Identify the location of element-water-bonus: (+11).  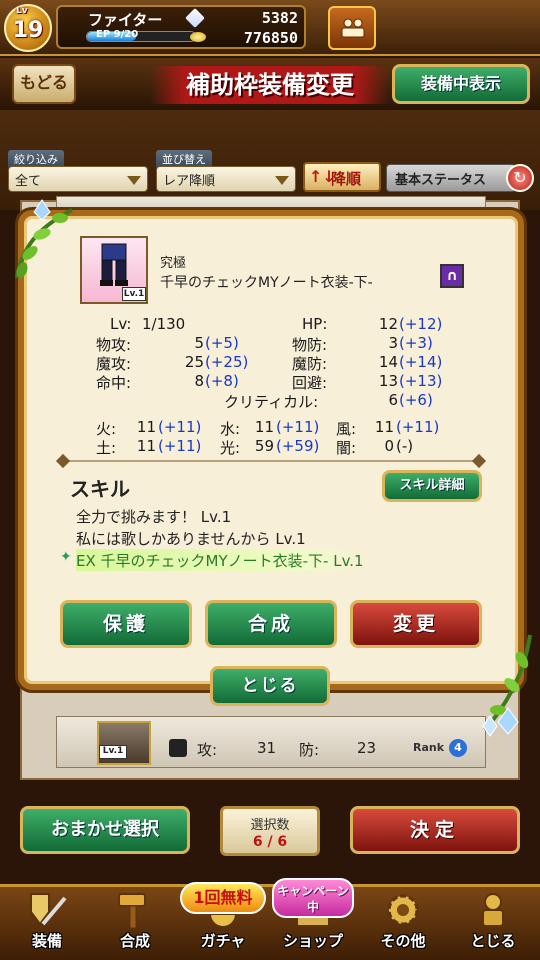
(298, 427).